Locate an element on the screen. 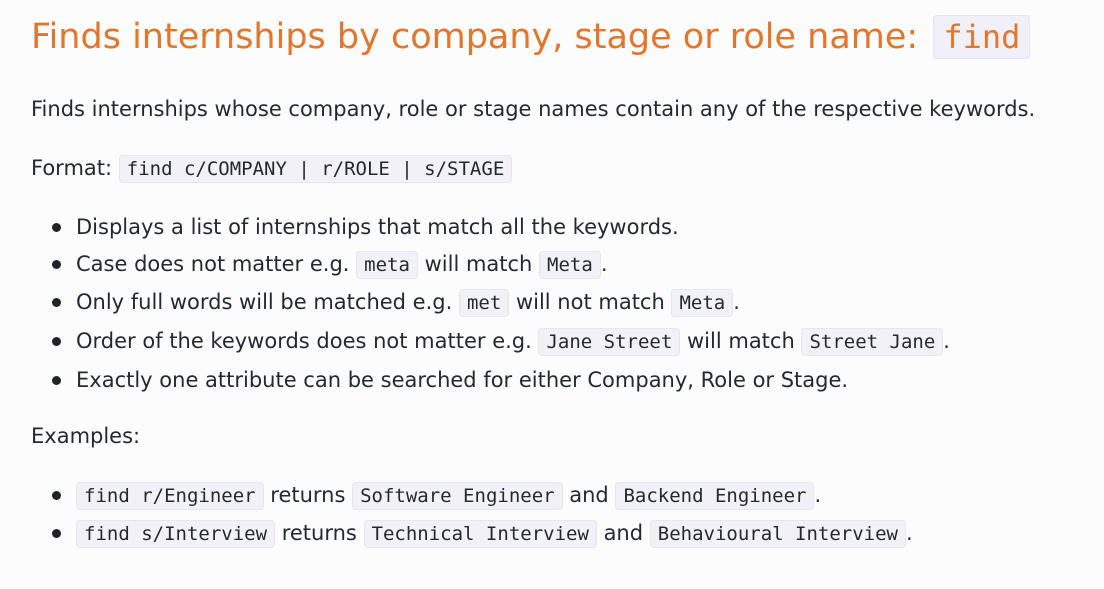 The height and width of the screenshot is (589, 1104). inline-code: Technical Interview is located at coordinates (480, 534).